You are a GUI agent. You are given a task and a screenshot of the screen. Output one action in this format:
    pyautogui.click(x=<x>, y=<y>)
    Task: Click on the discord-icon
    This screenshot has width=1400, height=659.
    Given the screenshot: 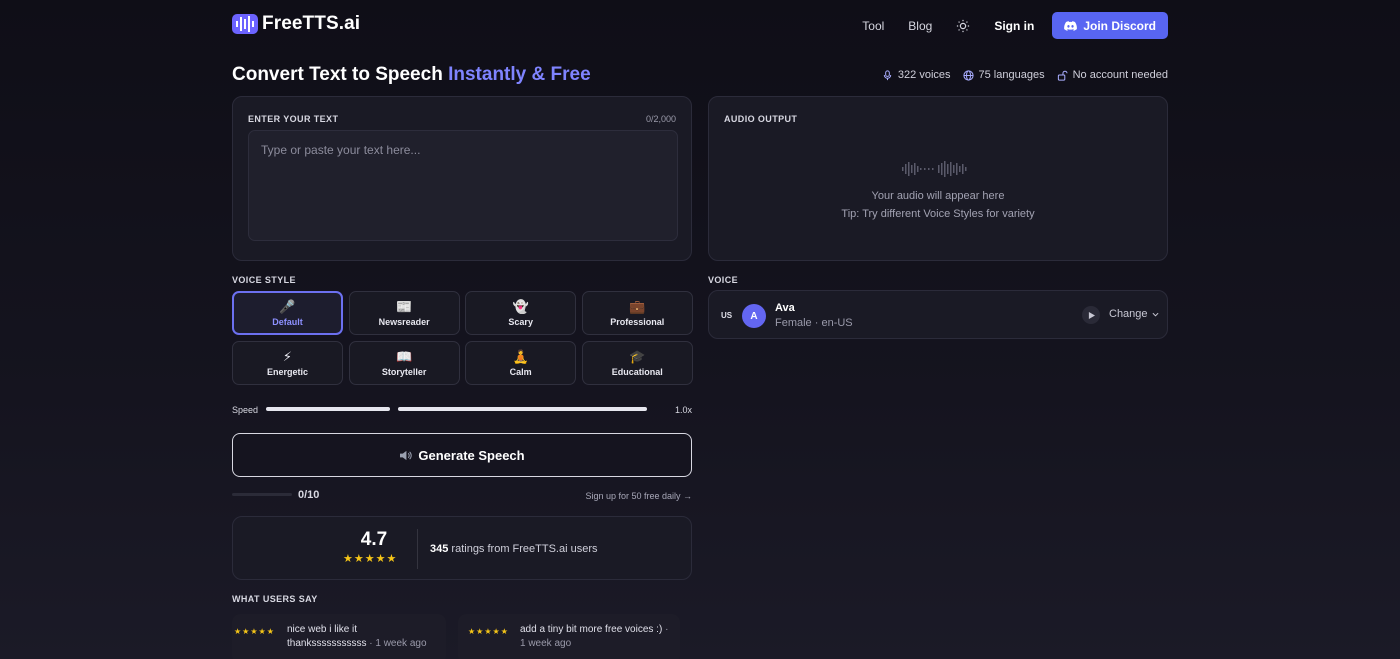 What is the action you would take?
    pyautogui.click(x=1071, y=25)
    